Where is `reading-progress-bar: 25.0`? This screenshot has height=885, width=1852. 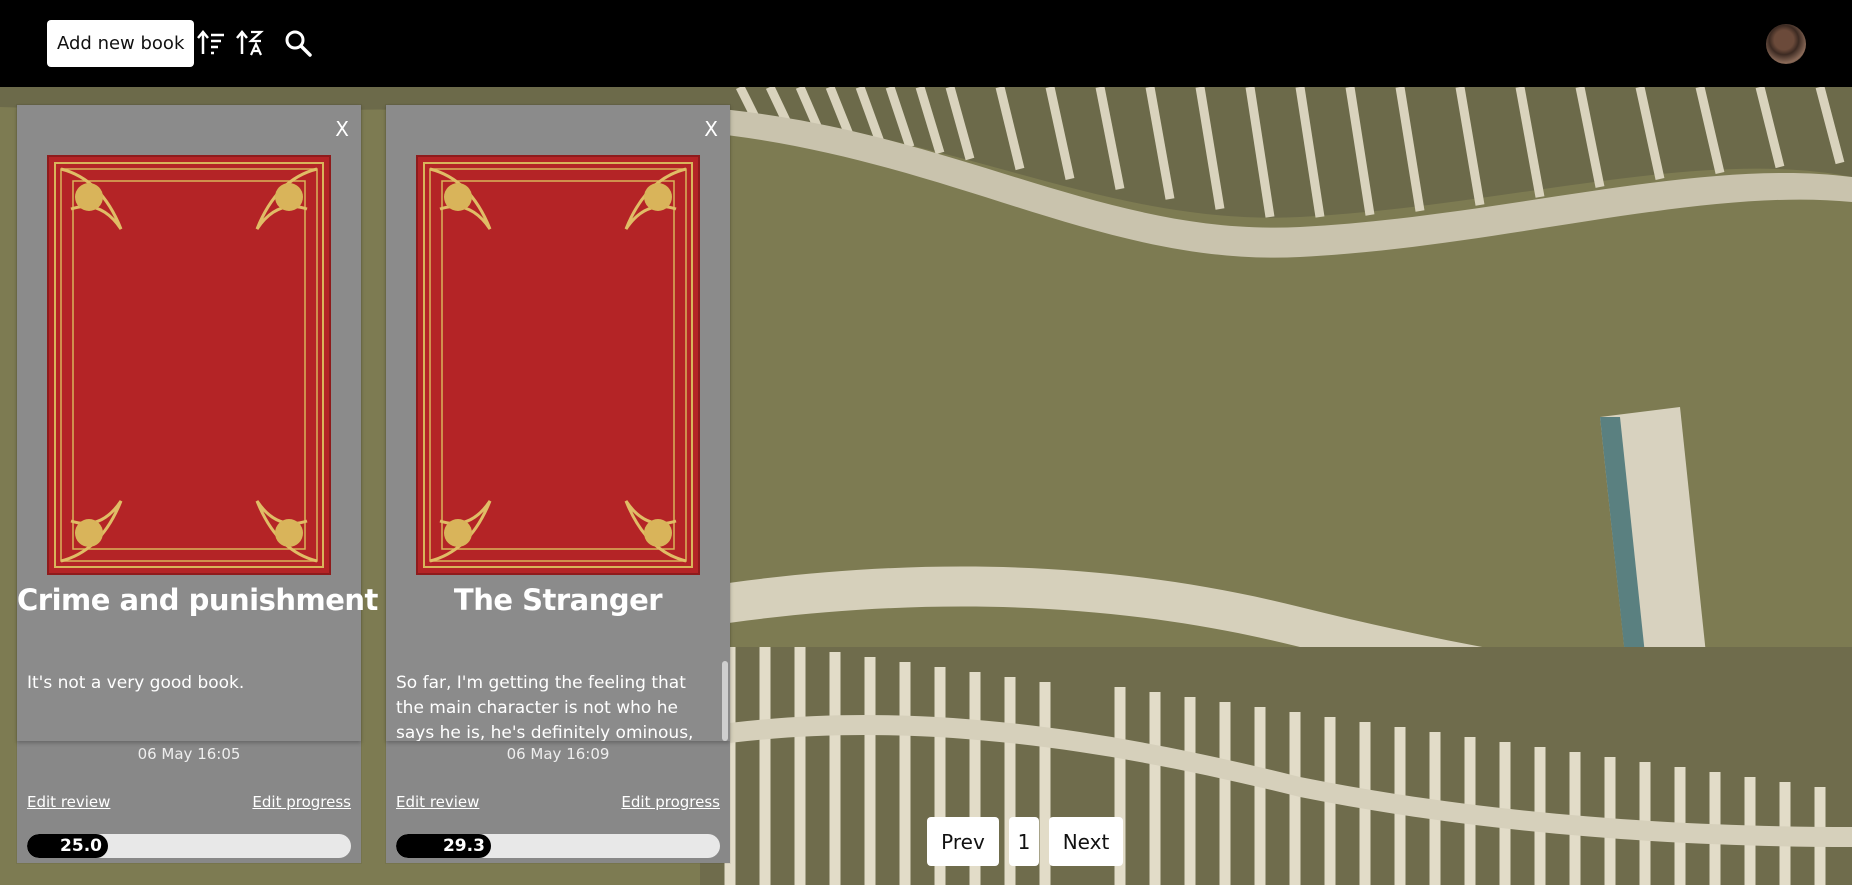 reading-progress-bar: 25.0 is located at coordinates (189, 846).